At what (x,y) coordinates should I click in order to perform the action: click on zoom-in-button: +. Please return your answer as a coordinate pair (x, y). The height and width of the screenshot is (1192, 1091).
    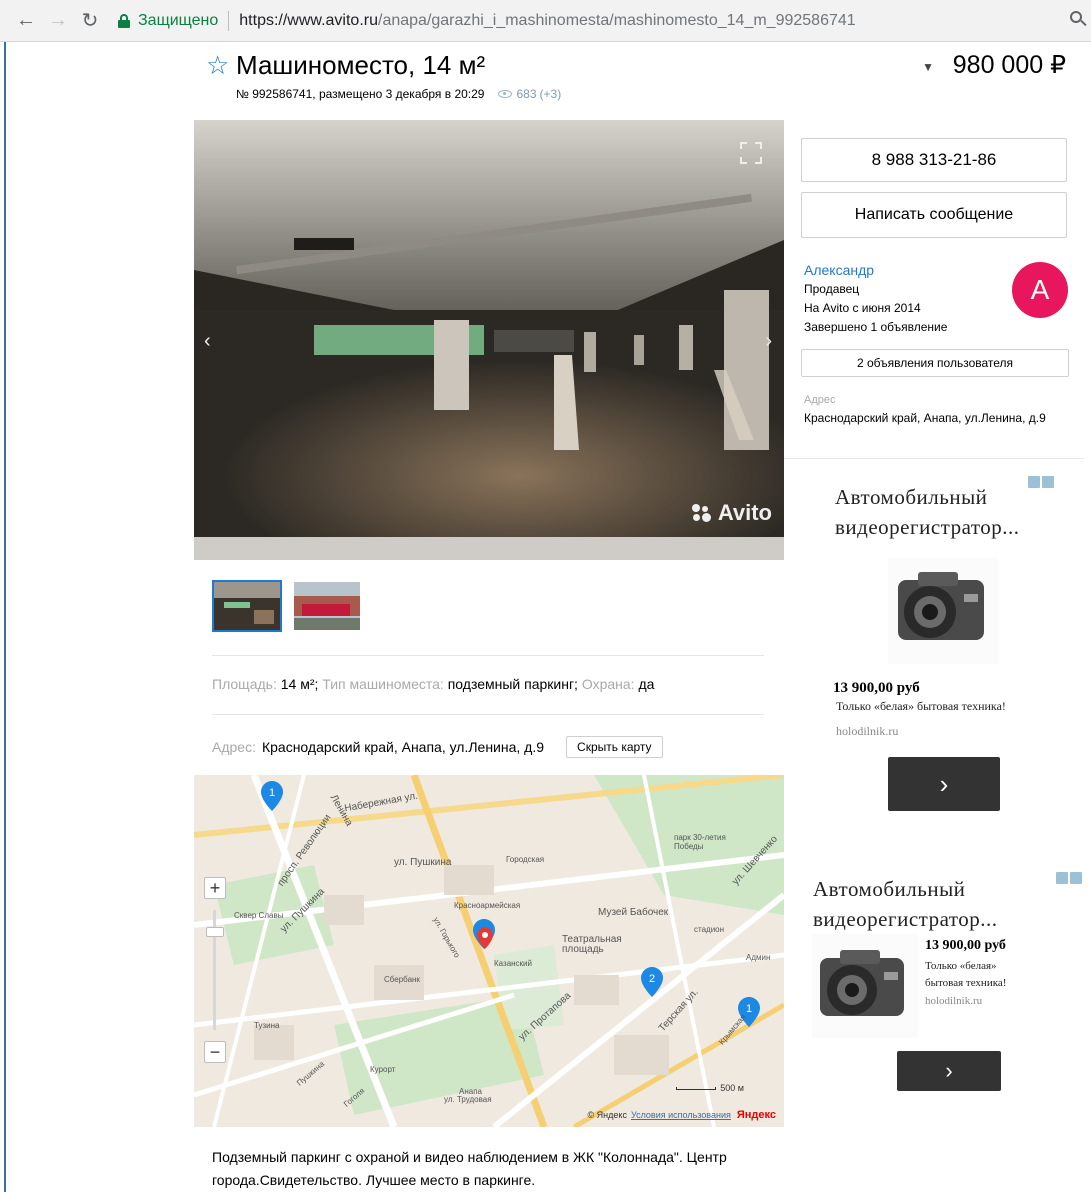
    Looking at the image, I should click on (215, 888).